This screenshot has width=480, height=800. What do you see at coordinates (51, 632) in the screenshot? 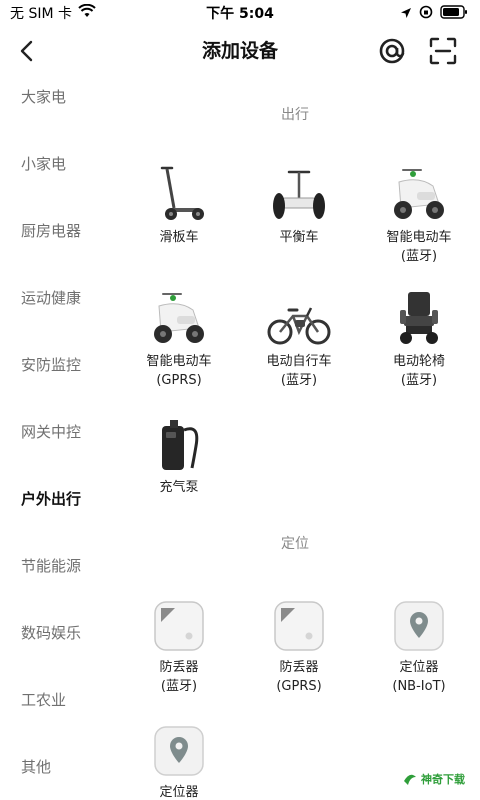
I see `sidebar-item-digital-entertainment: 数码娱乐` at bounding box center [51, 632].